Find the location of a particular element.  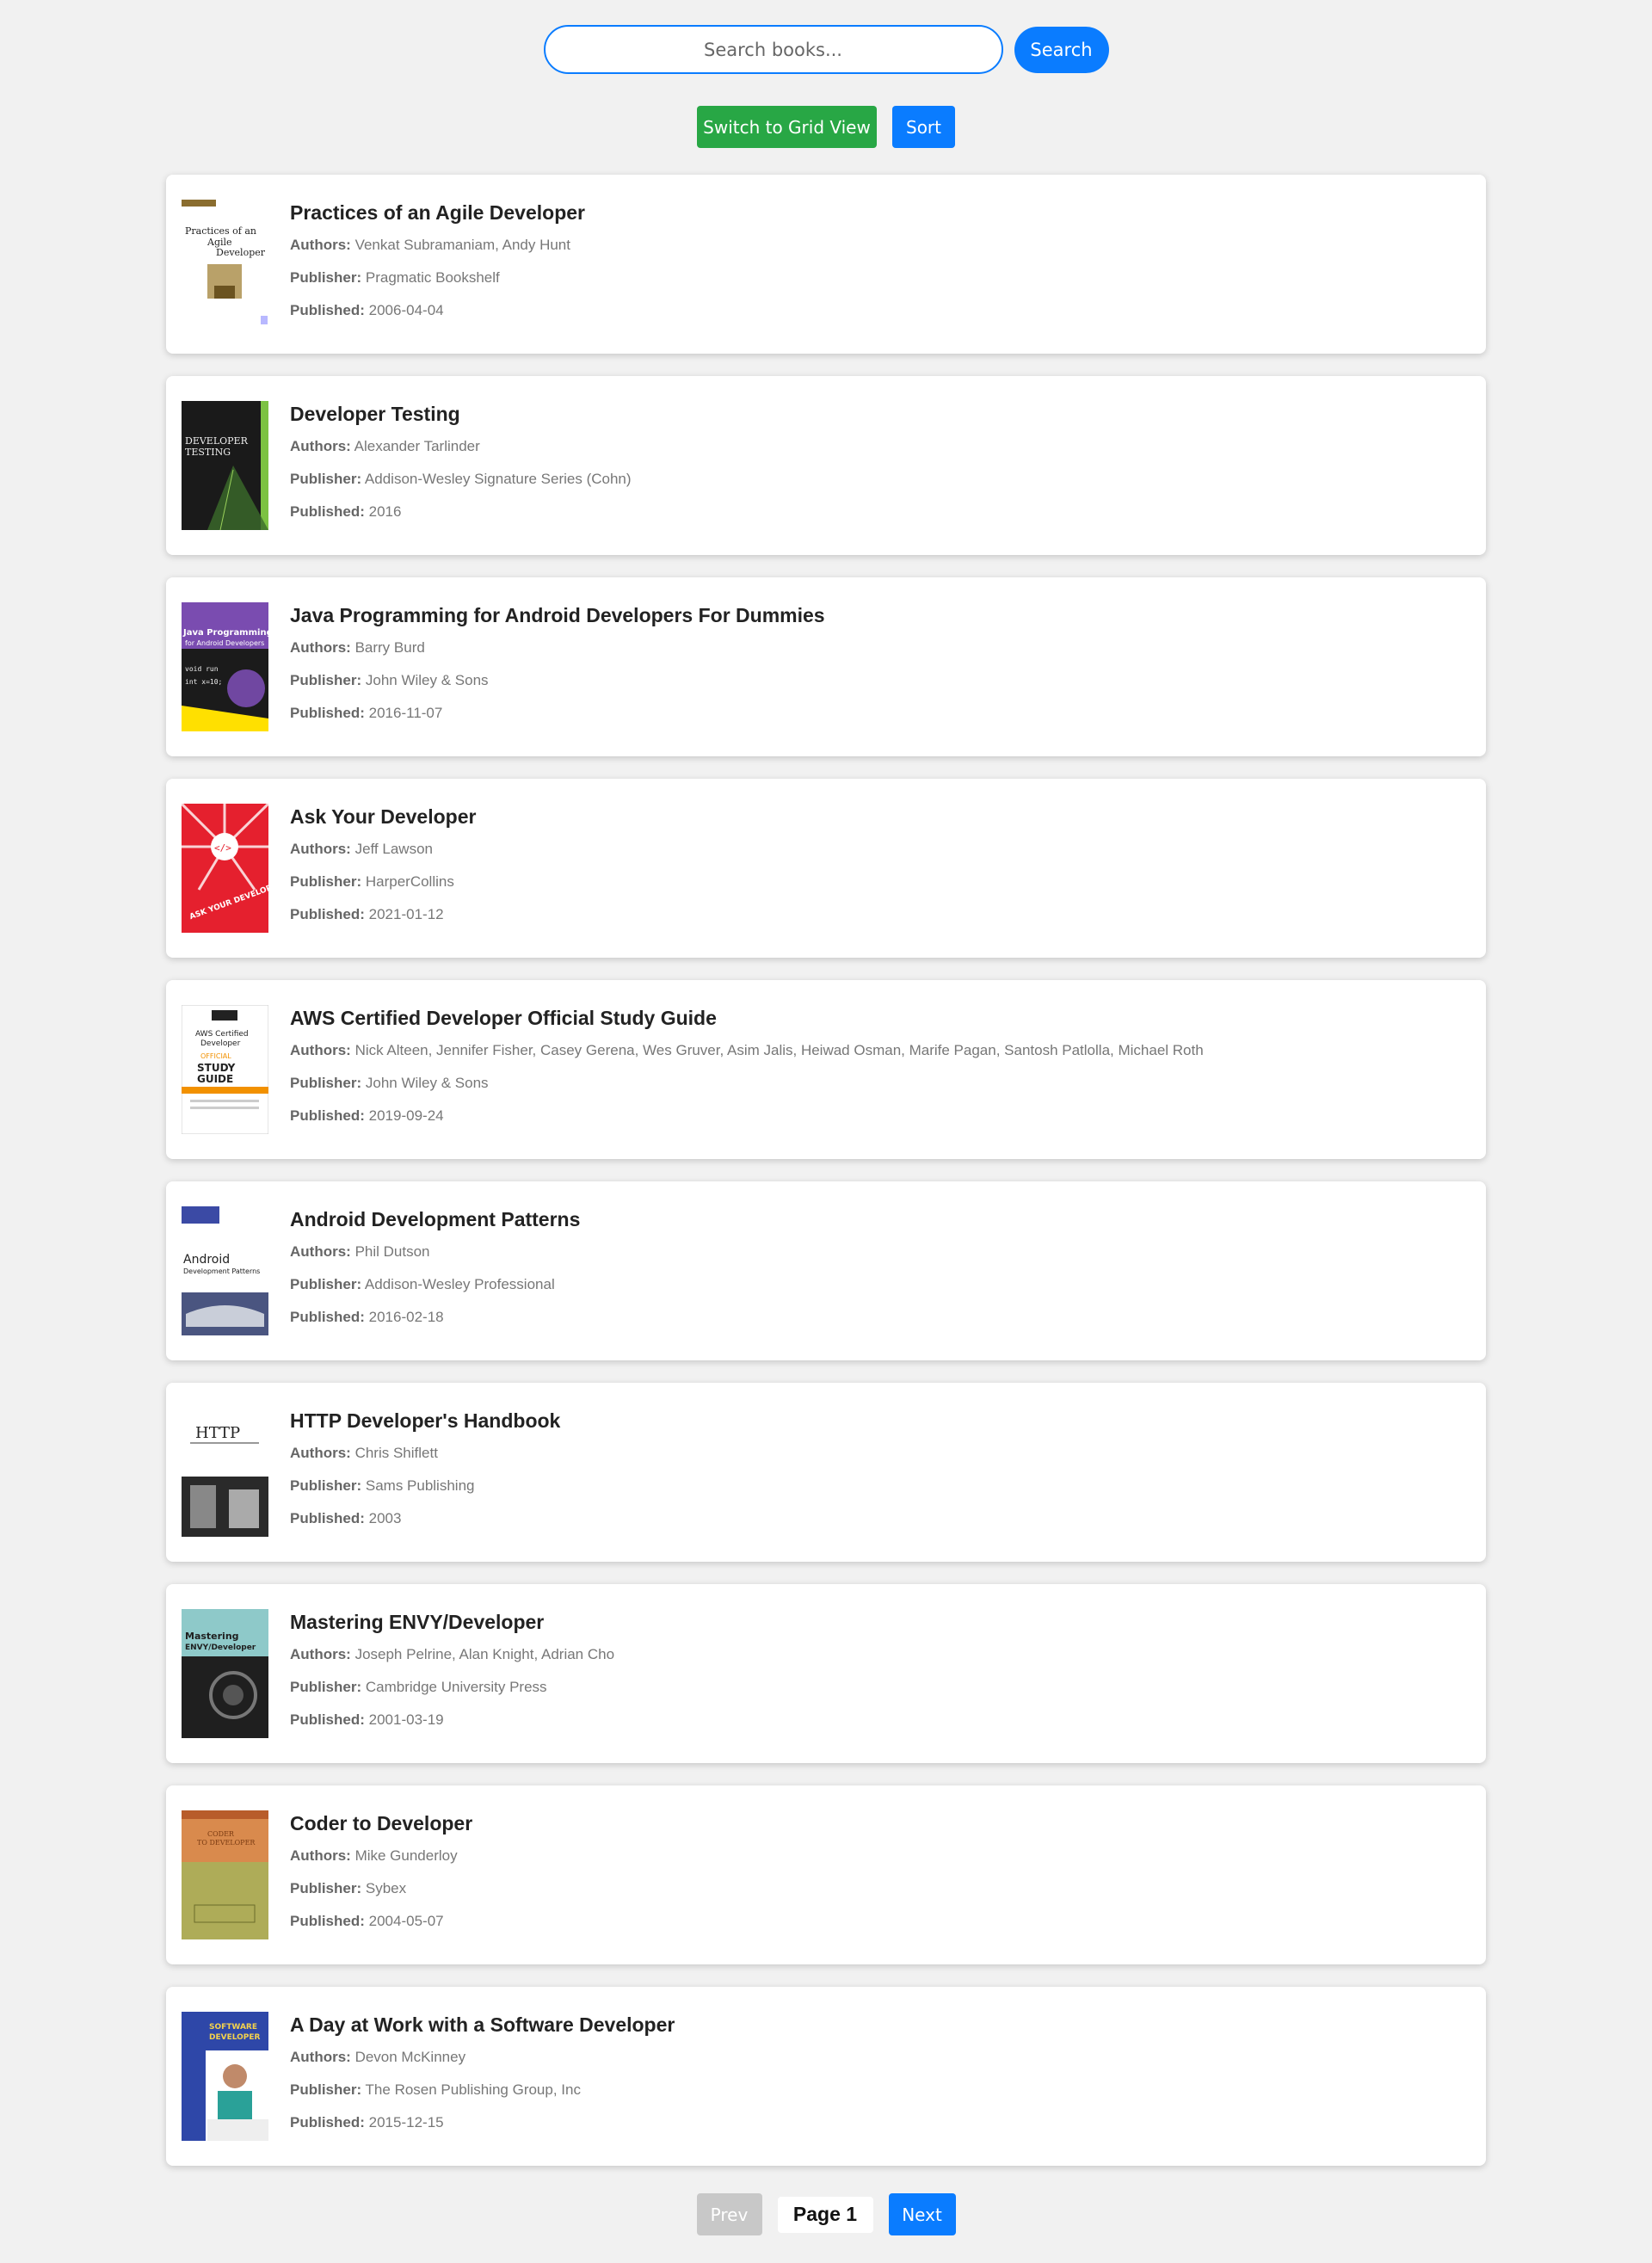

publisher-value: Addison-Wesley Signature Series (Cohn) is located at coordinates (498, 479).